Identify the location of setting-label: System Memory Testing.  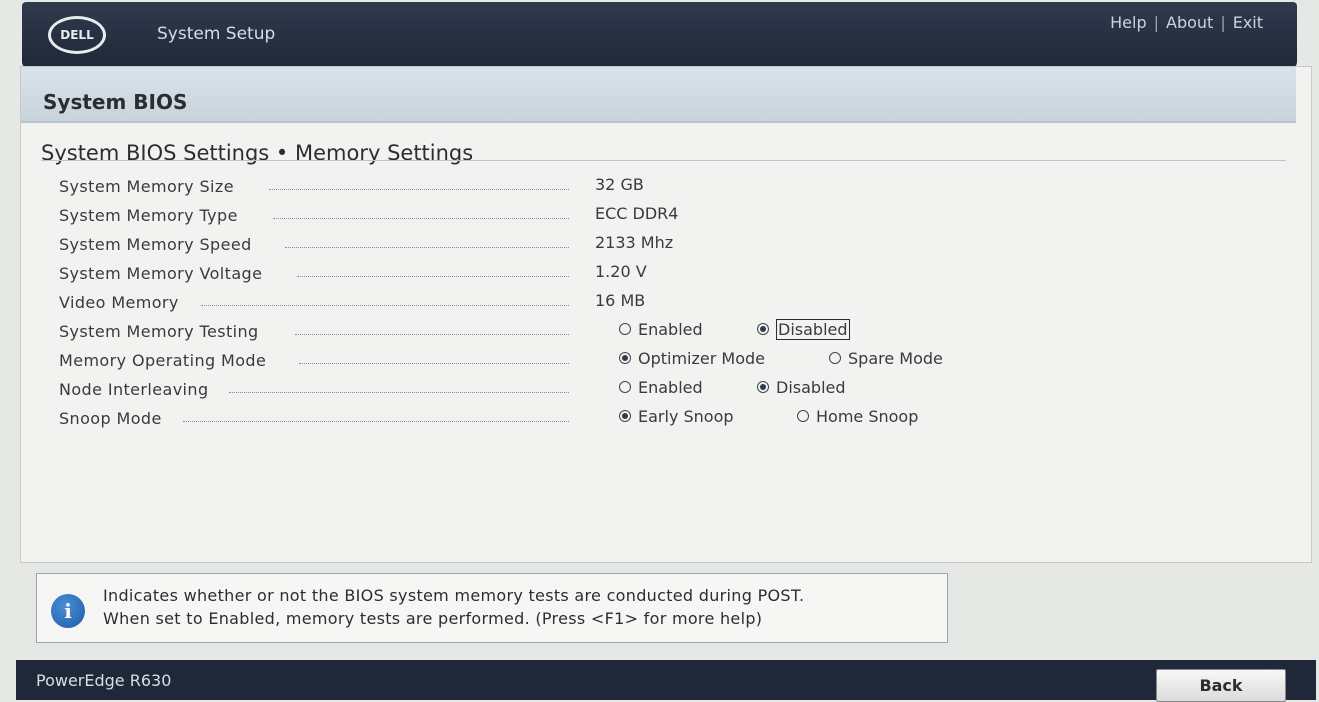
(159, 331).